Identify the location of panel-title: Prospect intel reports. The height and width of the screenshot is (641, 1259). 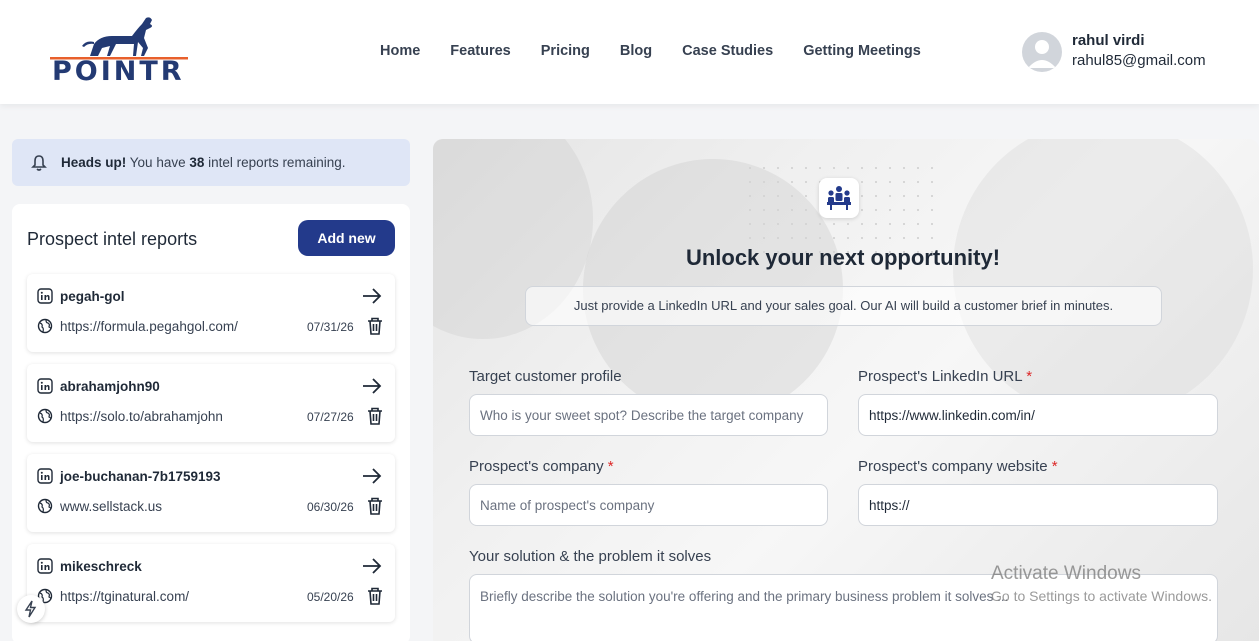
(112, 239).